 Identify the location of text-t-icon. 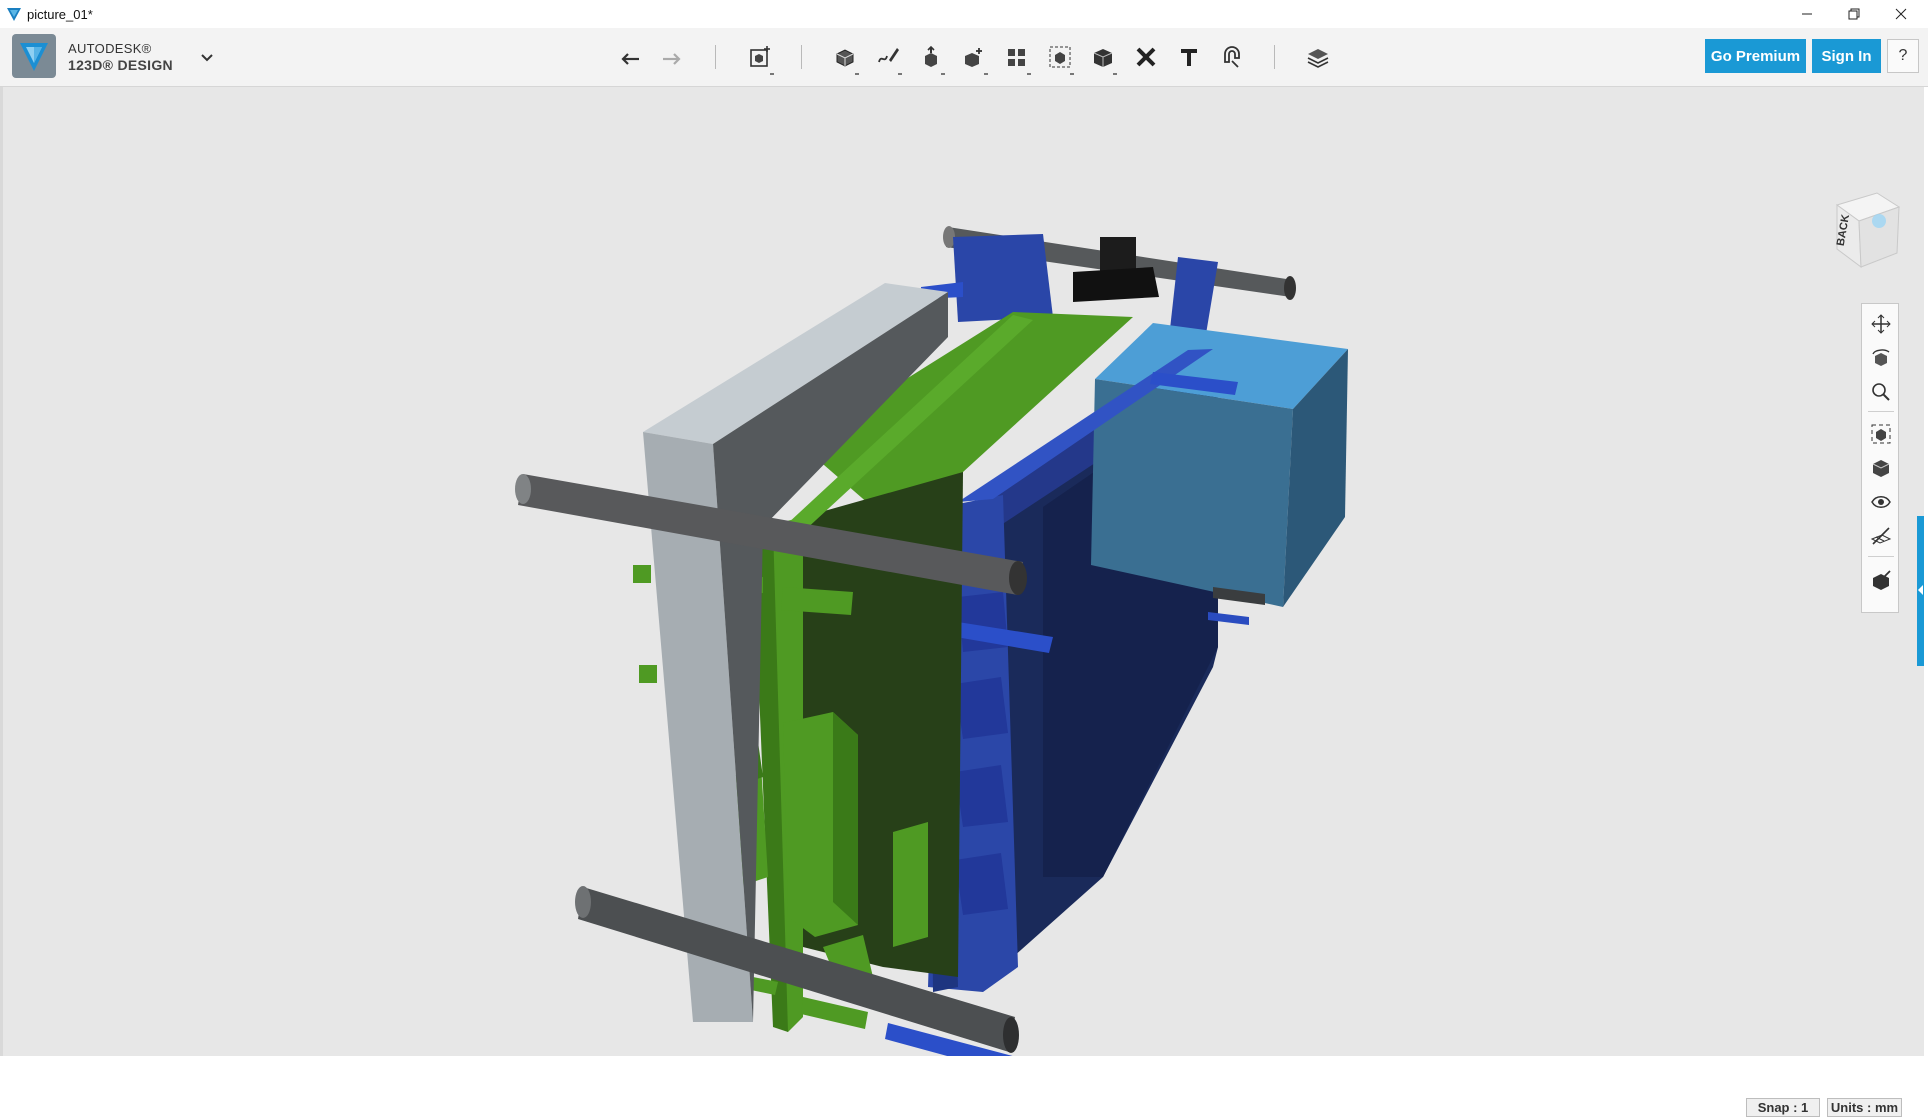
(1189, 57).